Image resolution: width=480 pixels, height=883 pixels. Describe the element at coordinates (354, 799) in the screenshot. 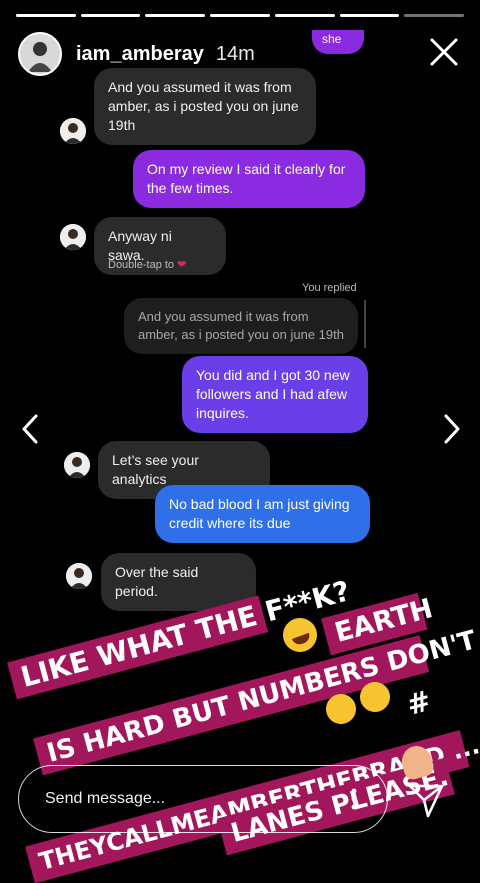

I see `more-options-icon` at that location.